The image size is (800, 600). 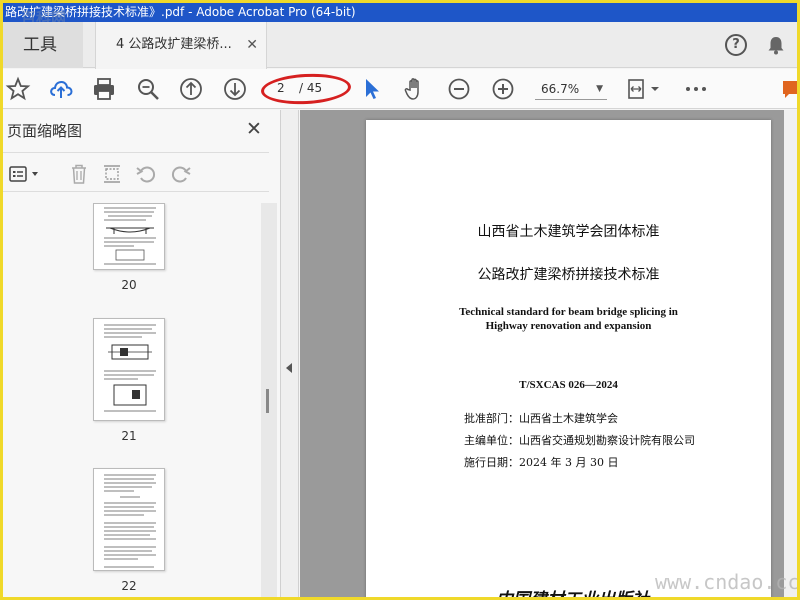 I want to click on sidebar-scrollbar, so click(x=269, y=400).